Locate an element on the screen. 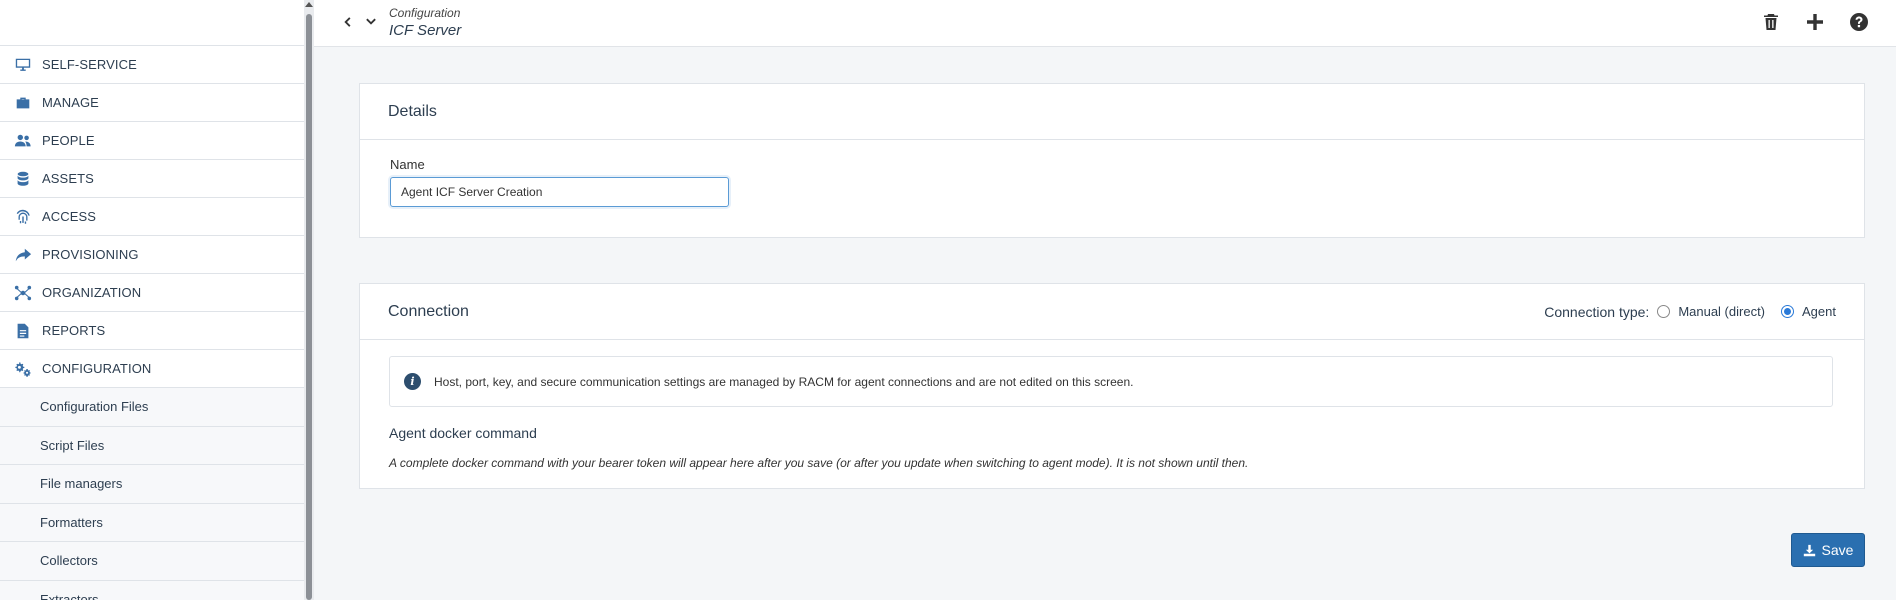  gears-icon is located at coordinates (23, 369).